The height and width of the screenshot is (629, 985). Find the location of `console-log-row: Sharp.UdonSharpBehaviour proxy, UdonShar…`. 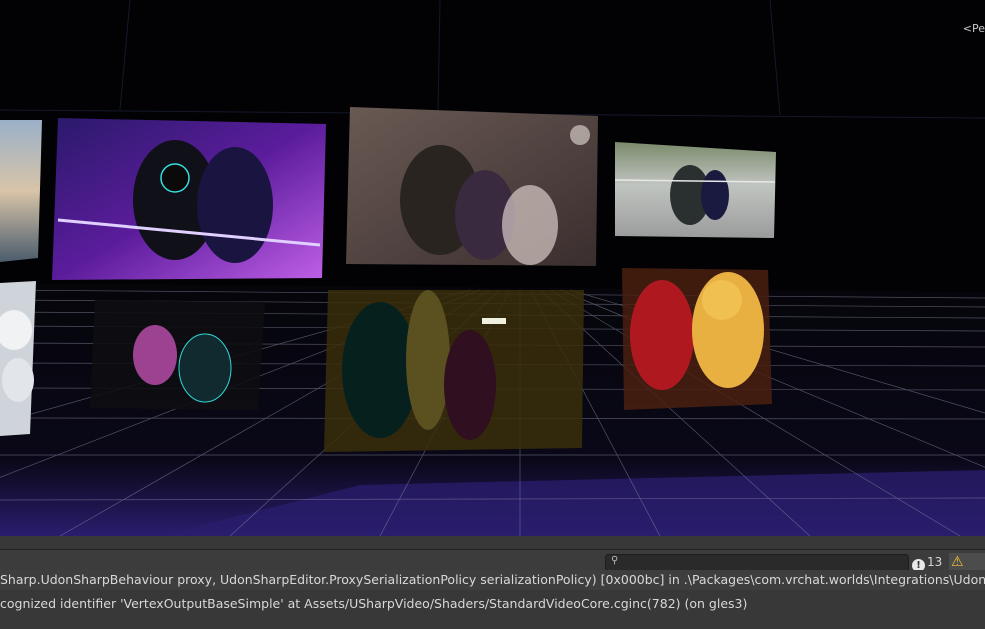

console-log-row: Sharp.UdonSharpBehaviour proxy, UdonShar… is located at coordinates (492, 580).